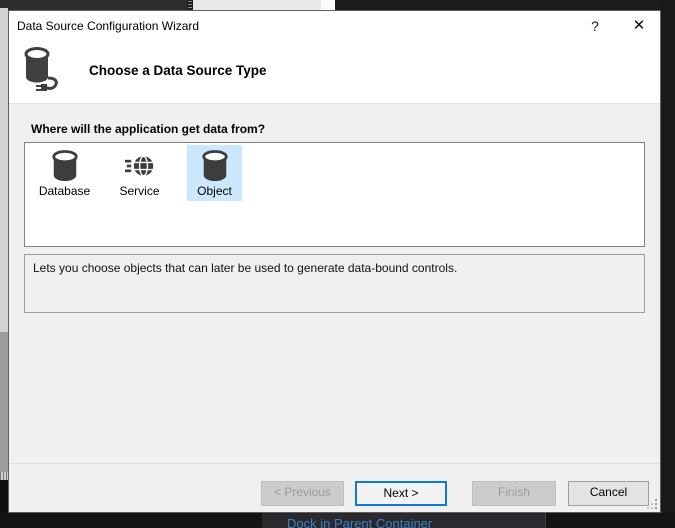  What do you see at coordinates (652, 504) in the screenshot?
I see `resize-grip-icon` at bounding box center [652, 504].